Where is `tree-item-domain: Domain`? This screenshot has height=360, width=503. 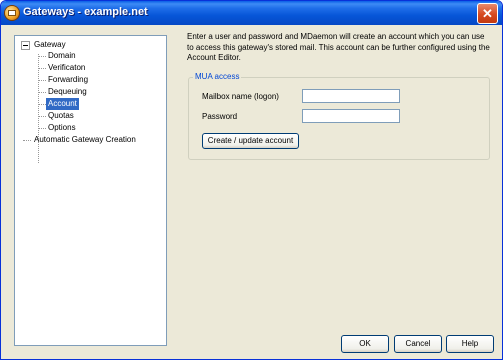
tree-item-domain: Domain is located at coordinates (62, 56).